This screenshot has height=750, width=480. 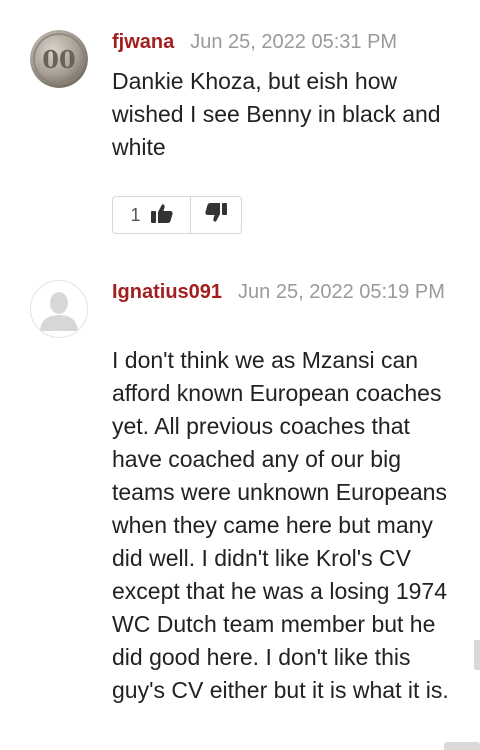 I want to click on coin-avatar-icon: 00, so click(x=59, y=59).